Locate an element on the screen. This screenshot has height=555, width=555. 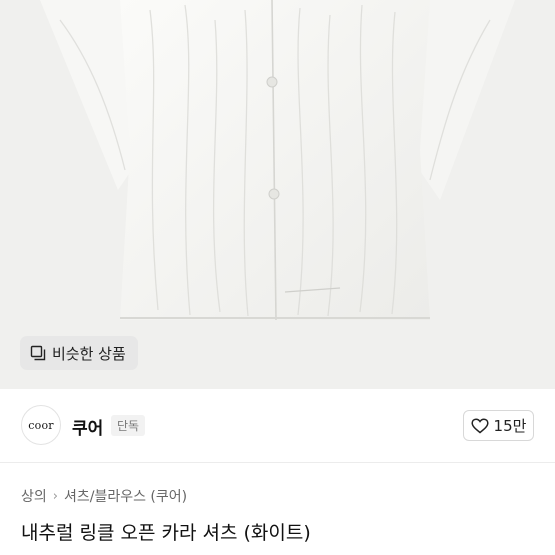
brand-logo-text: coor is located at coordinates (41, 425).